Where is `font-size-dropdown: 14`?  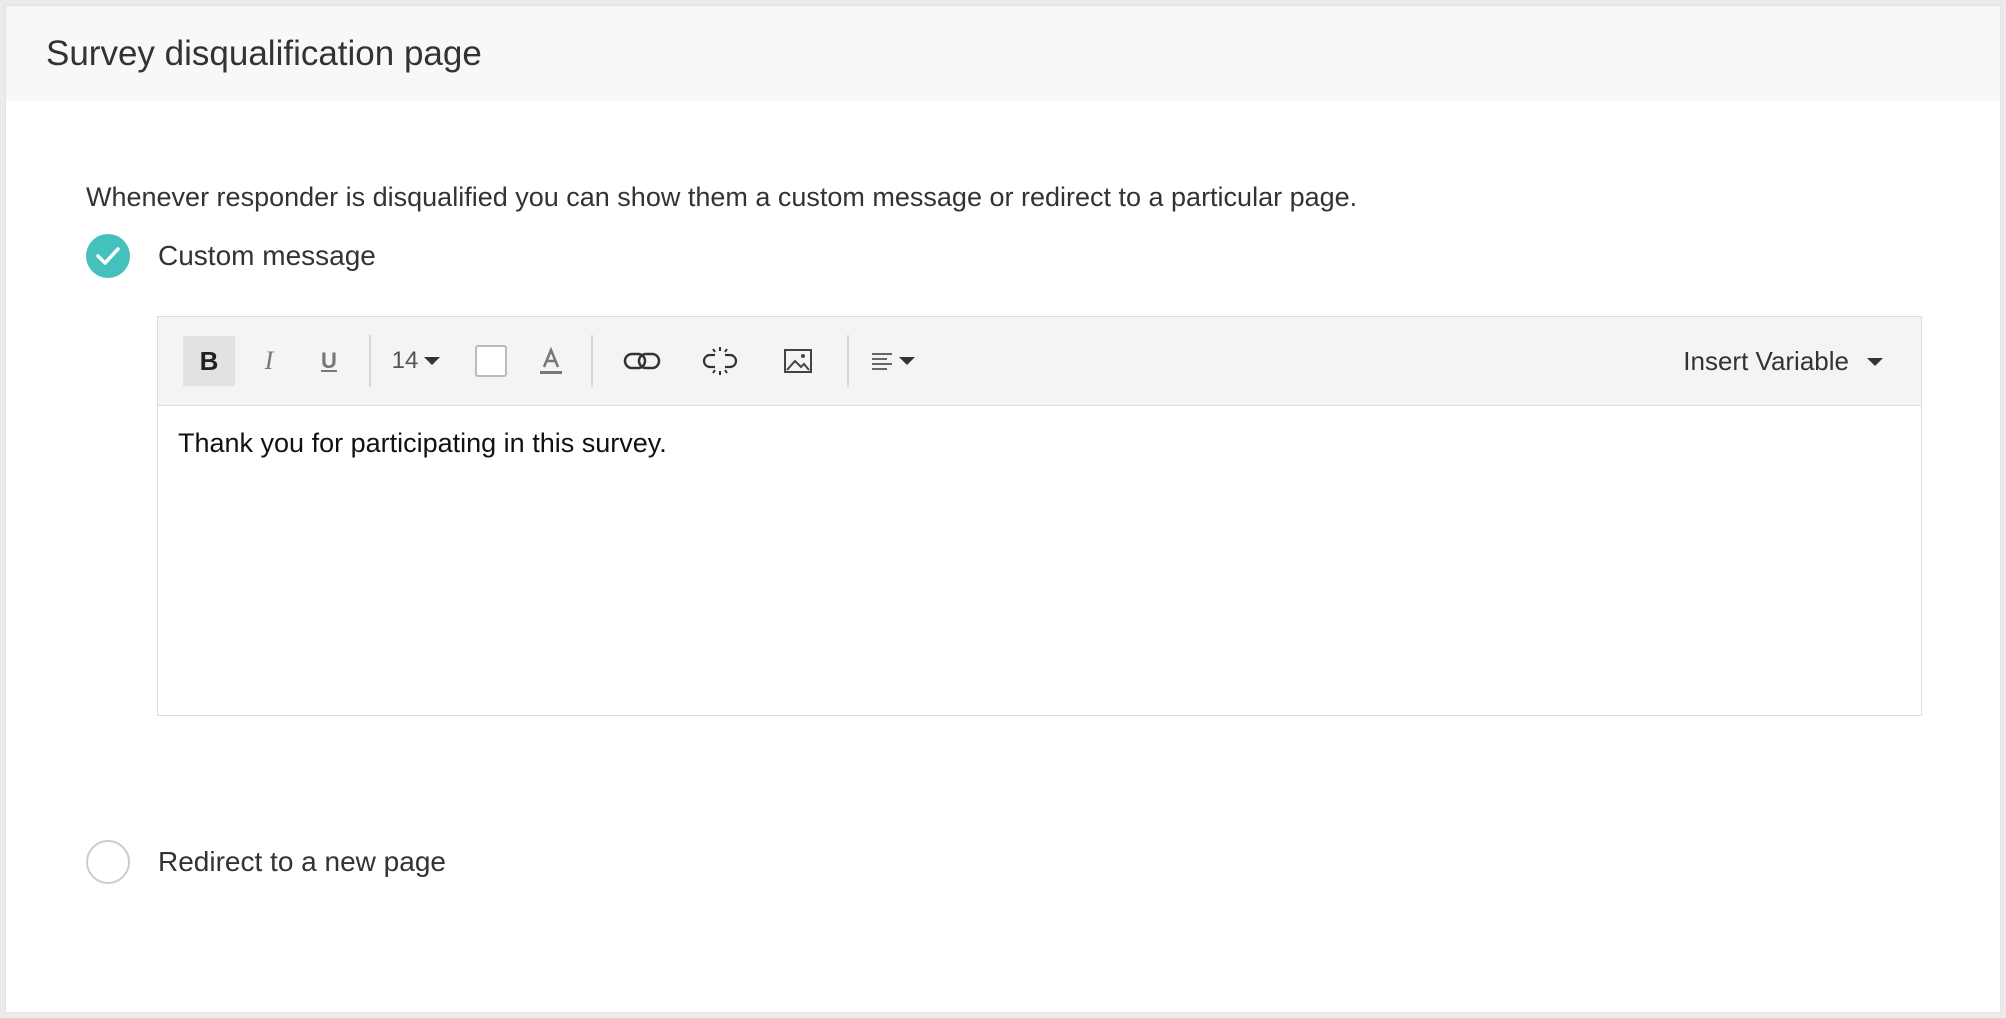
font-size-dropdown: 14 is located at coordinates (416, 361).